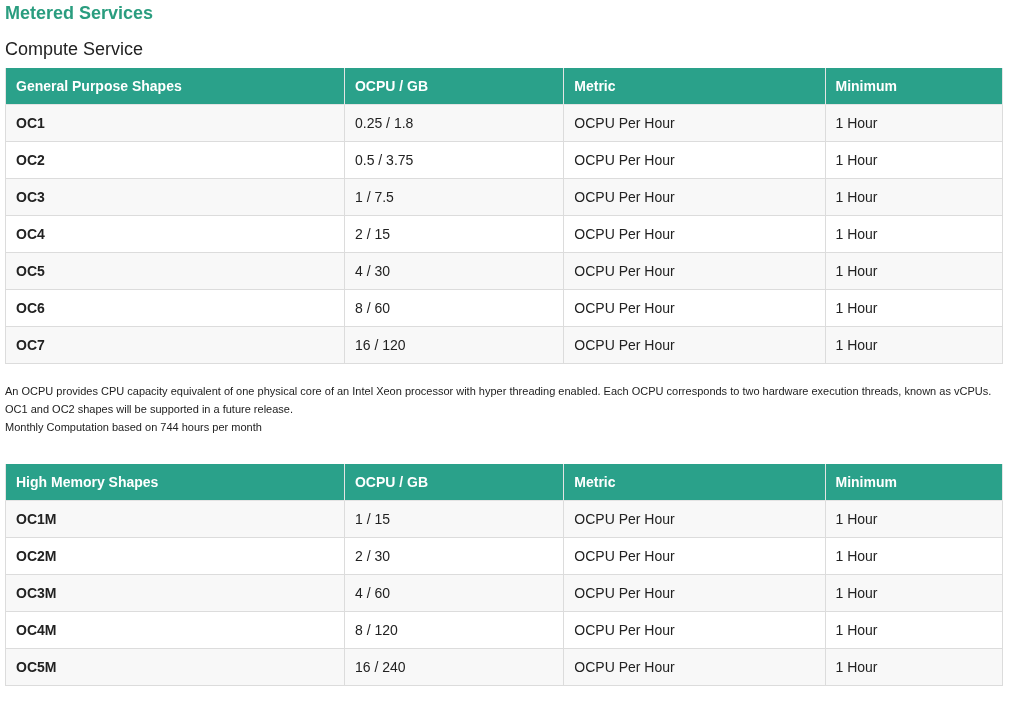 Image resolution: width=1017 pixels, height=701 pixels. What do you see at coordinates (454, 271) in the screenshot?
I see `table-cell: 4 / 30` at bounding box center [454, 271].